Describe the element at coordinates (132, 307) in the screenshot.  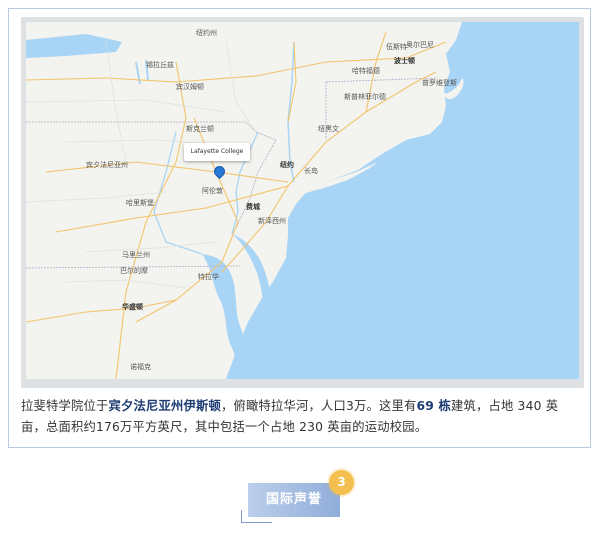
I see `map-label: 华盛顿` at that location.